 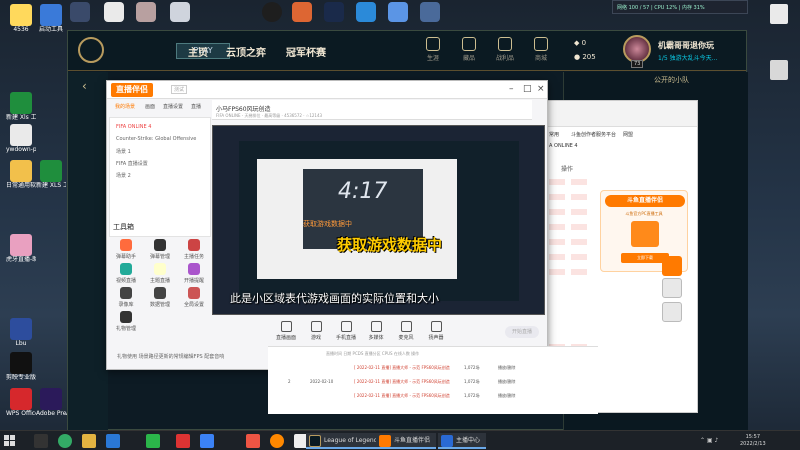 What do you see at coordinates (406, 331) in the screenshot?
I see `mic-button: 麦克风` at bounding box center [406, 331].